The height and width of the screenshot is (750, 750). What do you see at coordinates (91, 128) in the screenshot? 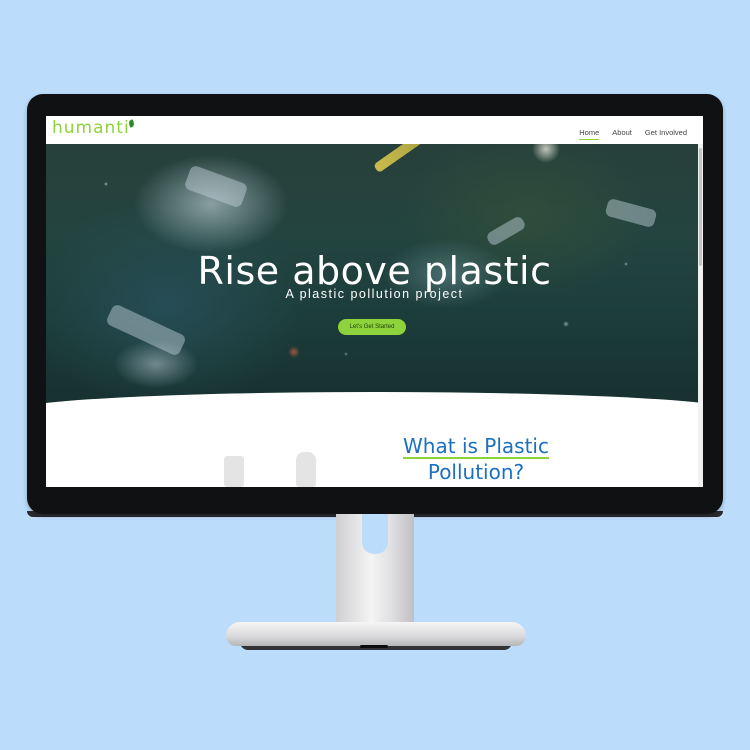
I see `site-logo: humanti` at bounding box center [91, 128].